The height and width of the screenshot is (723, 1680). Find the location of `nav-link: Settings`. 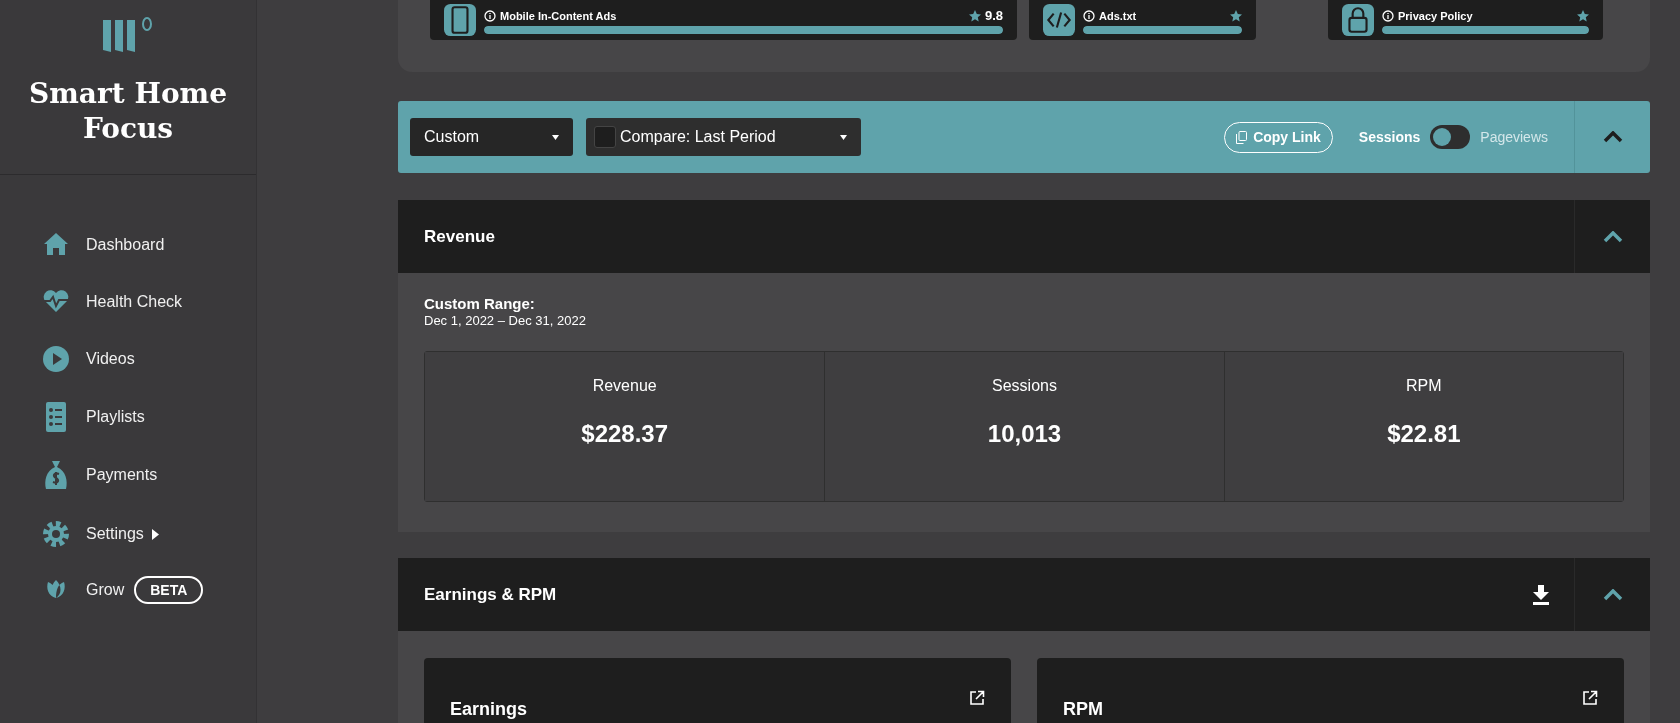

nav-link: Settings is located at coordinates (115, 534).